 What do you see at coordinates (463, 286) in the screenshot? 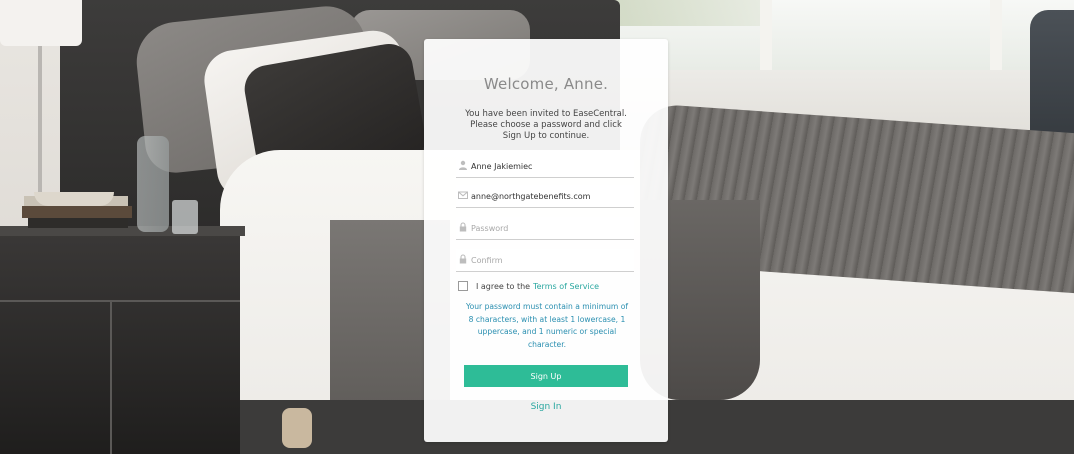
I see `terms-checkbox` at bounding box center [463, 286].